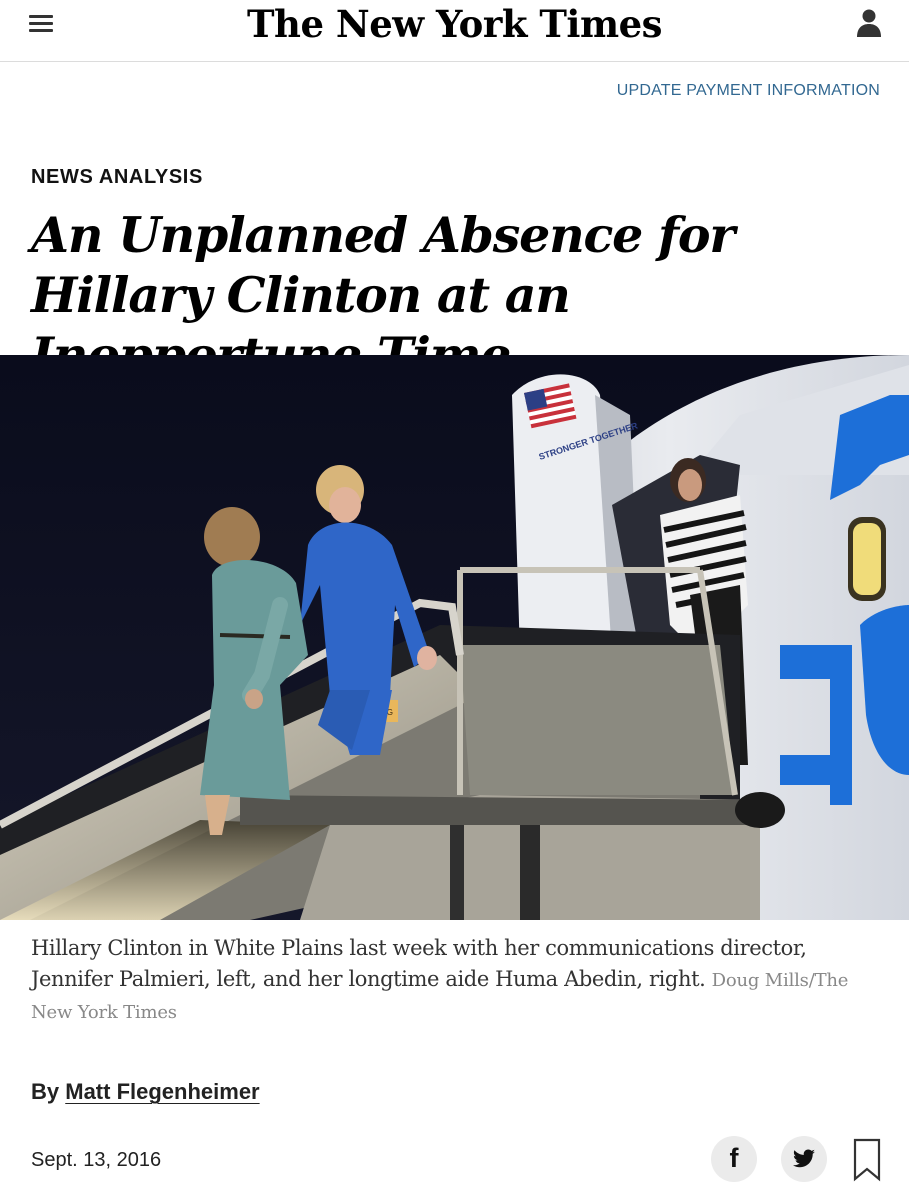 The width and height of the screenshot is (909, 1200). I want to click on facebook-share-button: f, so click(734, 1159).